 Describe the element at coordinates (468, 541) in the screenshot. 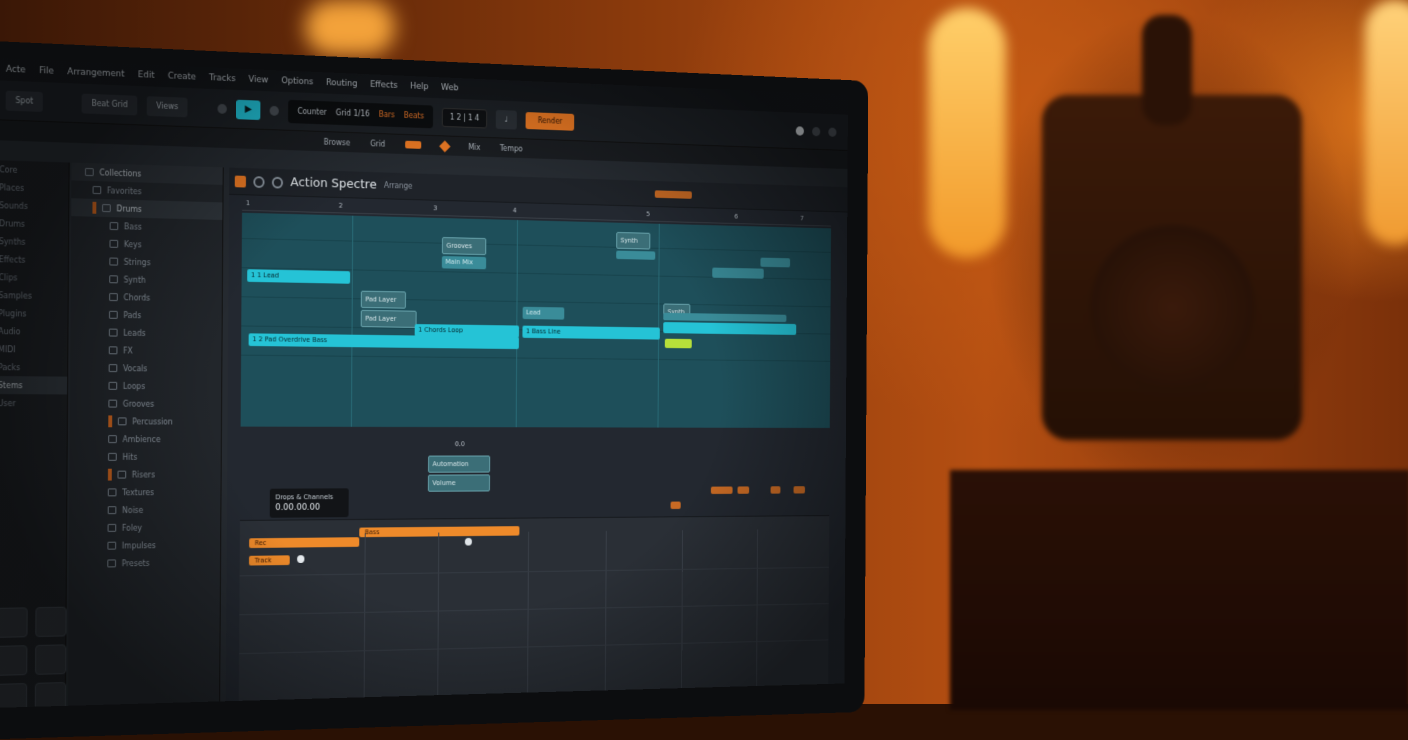

I see `loop-point-icon` at that location.